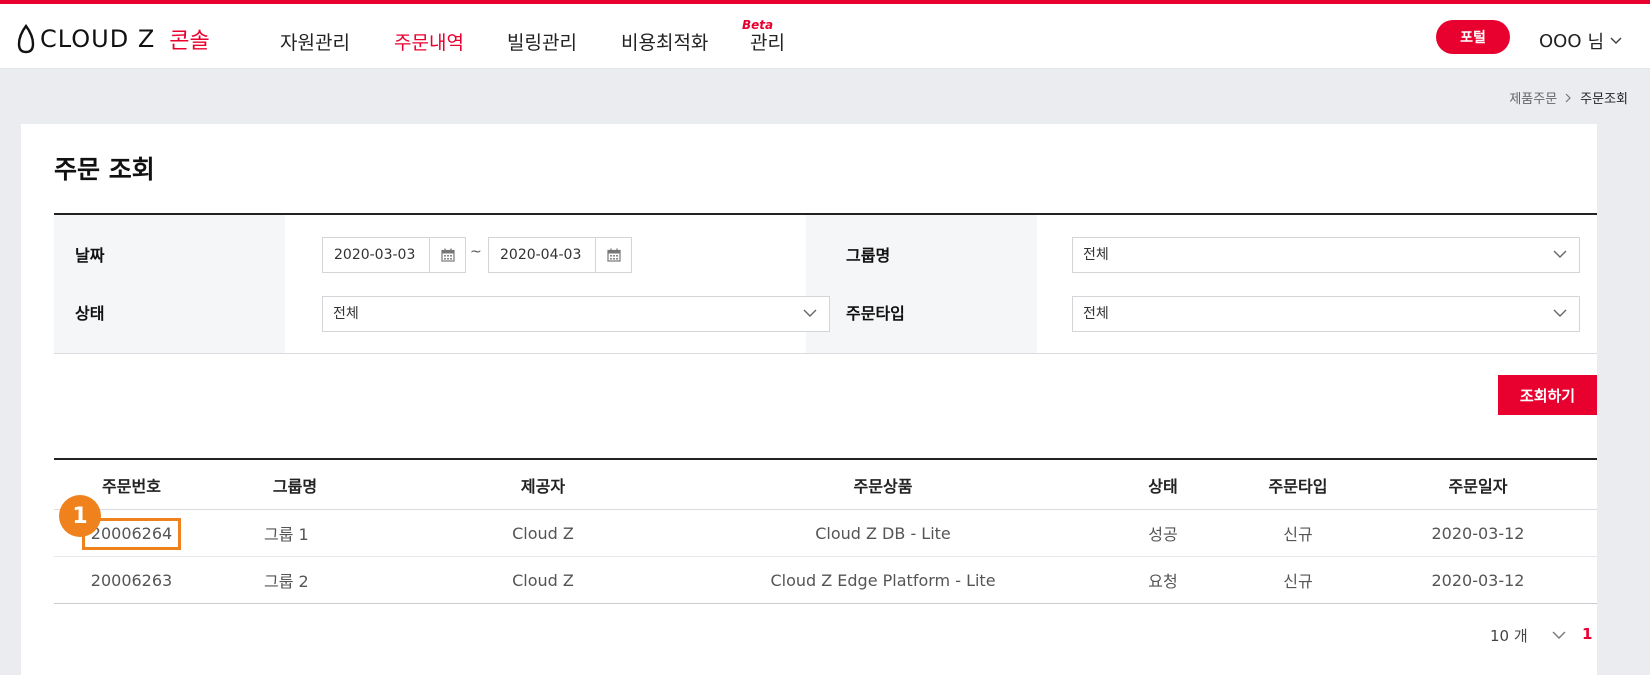 The image size is (1650, 675). I want to click on product-cell: Cloud Z Edge Platform - Lite, so click(883, 580).